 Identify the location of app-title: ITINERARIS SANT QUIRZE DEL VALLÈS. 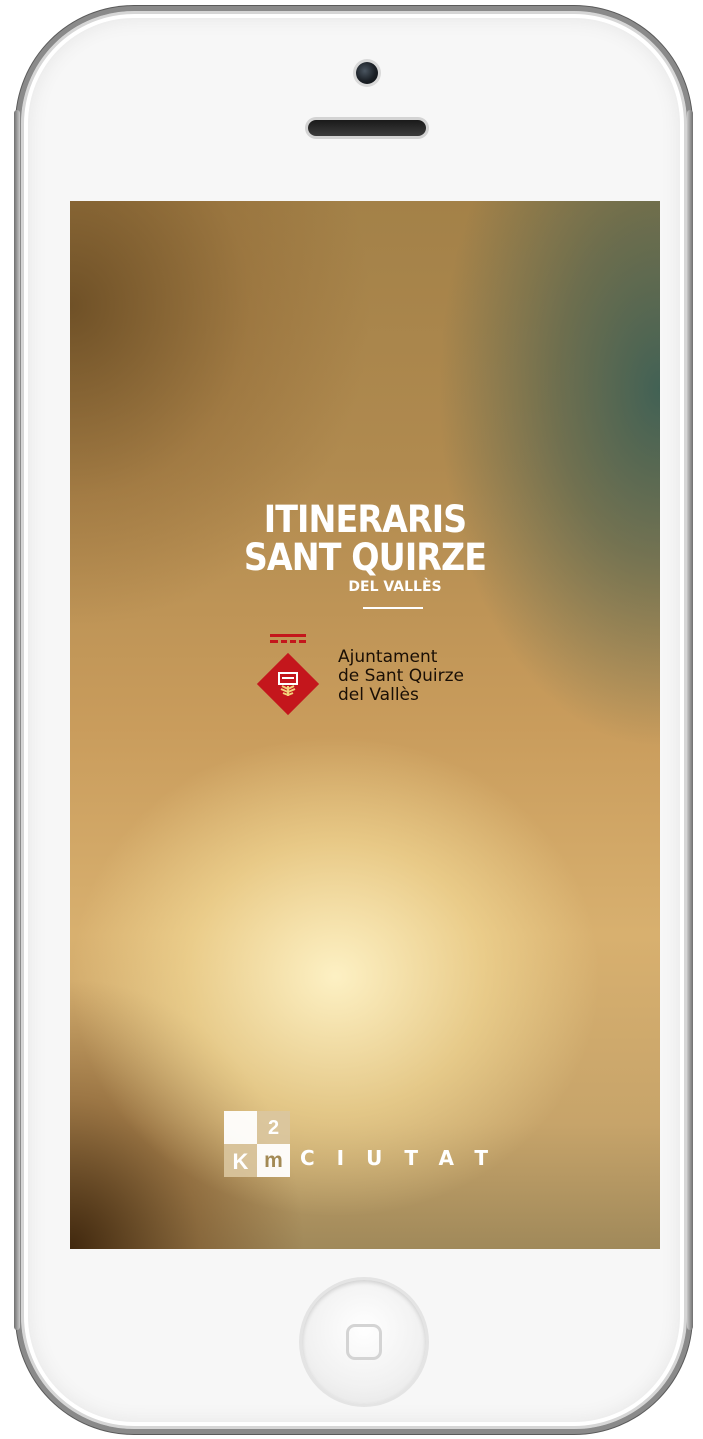
(365, 555).